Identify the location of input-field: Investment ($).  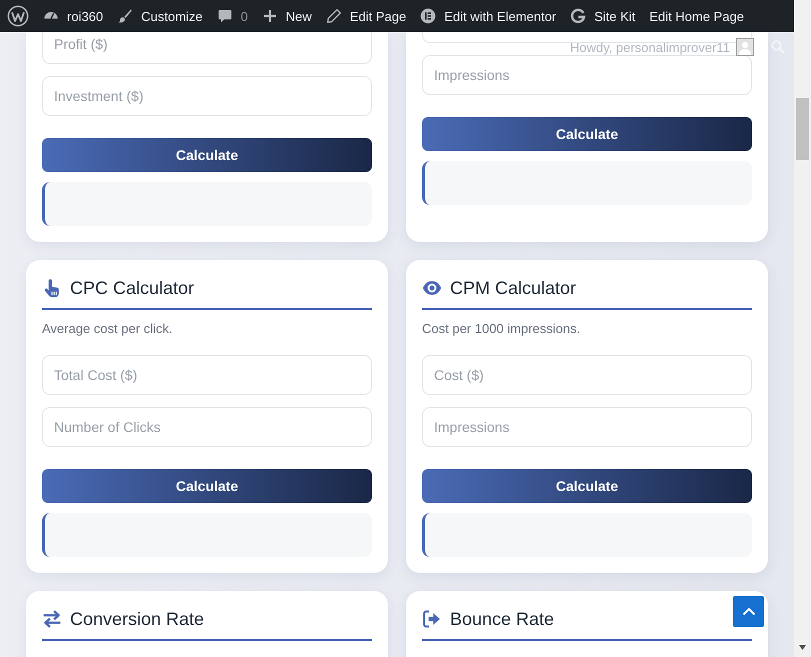
(207, 96).